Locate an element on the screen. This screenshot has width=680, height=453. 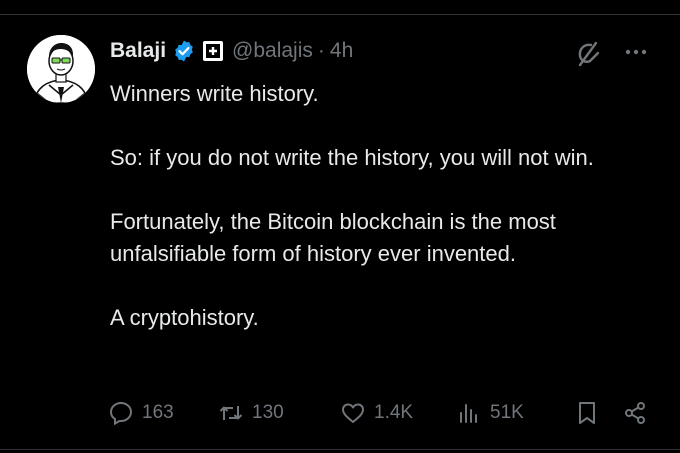
grok-icon is located at coordinates (588, 54).